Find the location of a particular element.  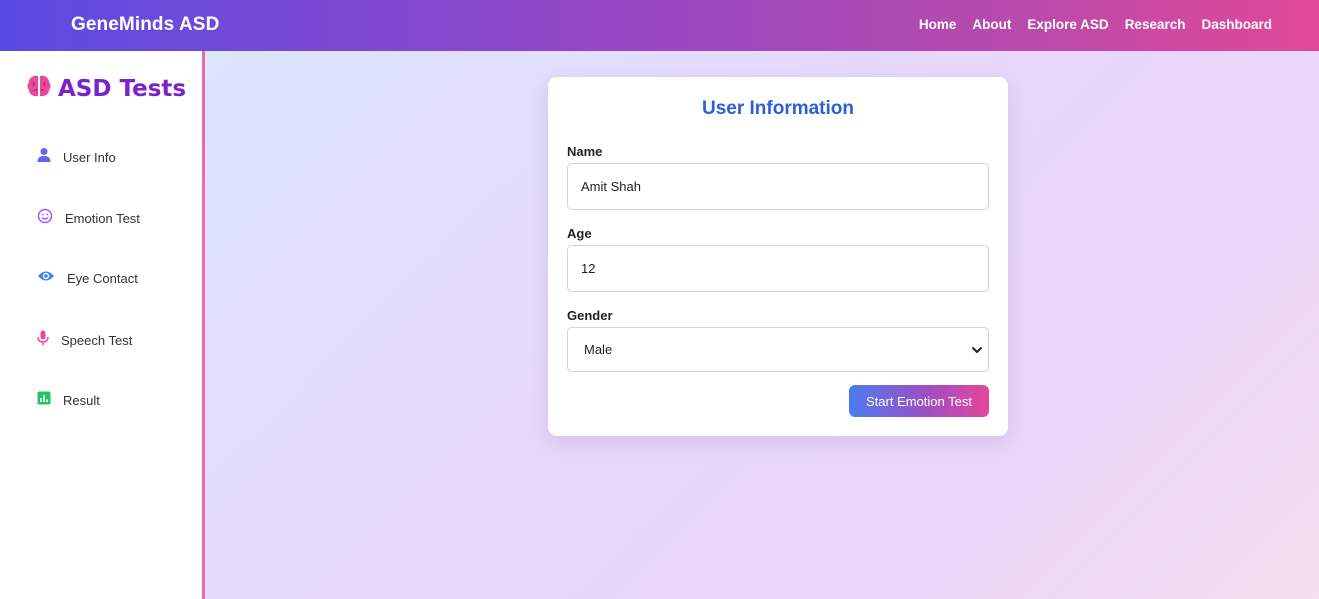

sidebar-item-emotion-test: Emotion Test is located at coordinates (88, 218).